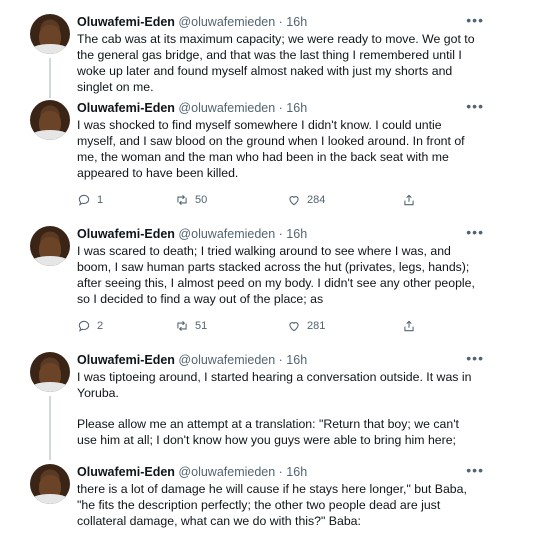 This screenshot has height=537, width=537. Describe the element at coordinates (100, 200) in the screenshot. I see `reply-count: 1` at that location.